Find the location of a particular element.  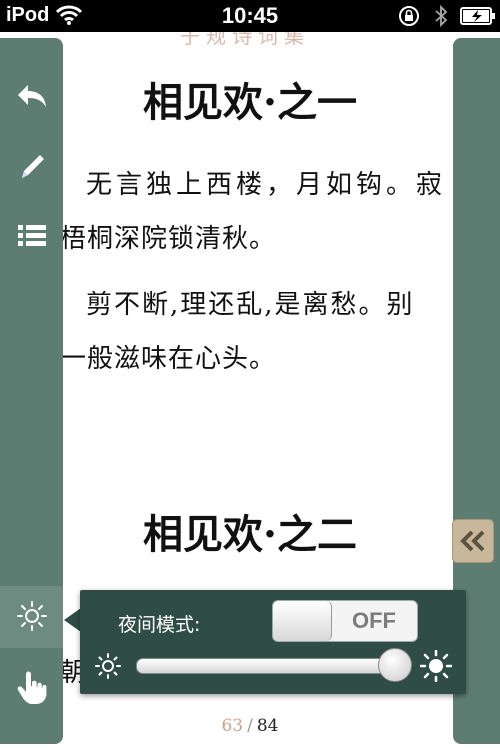

poem-line: 剪不断,理还乱,是离愁。别 is located at coordinates (250, 305).